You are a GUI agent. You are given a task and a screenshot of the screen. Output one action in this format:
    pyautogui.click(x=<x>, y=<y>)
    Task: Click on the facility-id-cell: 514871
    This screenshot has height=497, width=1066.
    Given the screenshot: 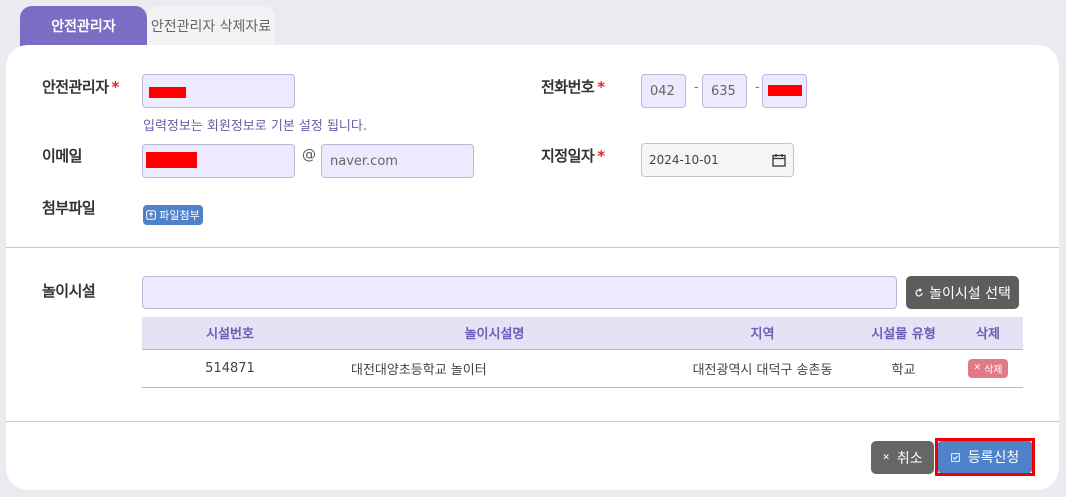 What is the action you would take?
    pyautogui.click(x=230, y=368)
    